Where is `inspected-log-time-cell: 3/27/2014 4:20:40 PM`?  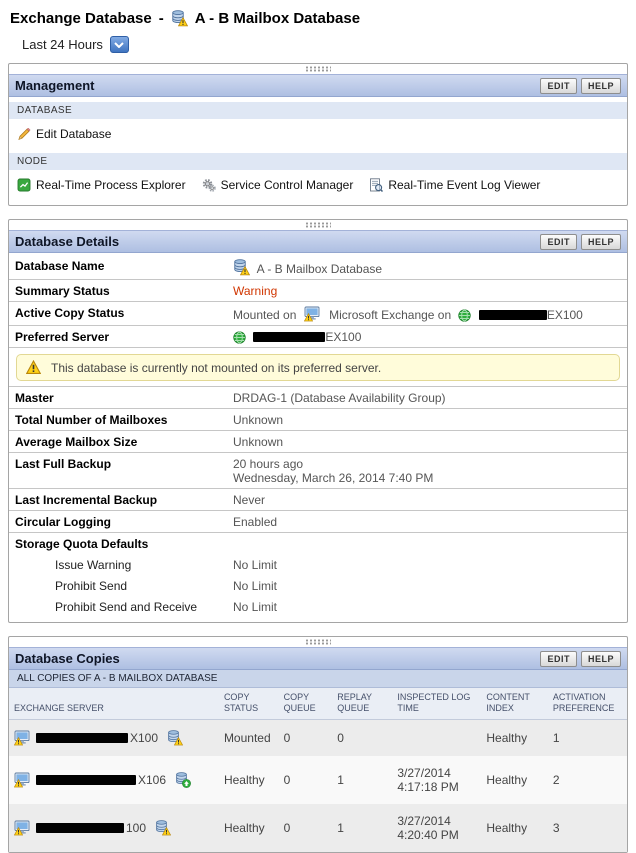
inspected-log-time-cell: 3/27/2014 4:20:40 PM is located at coordinates (437, 827).